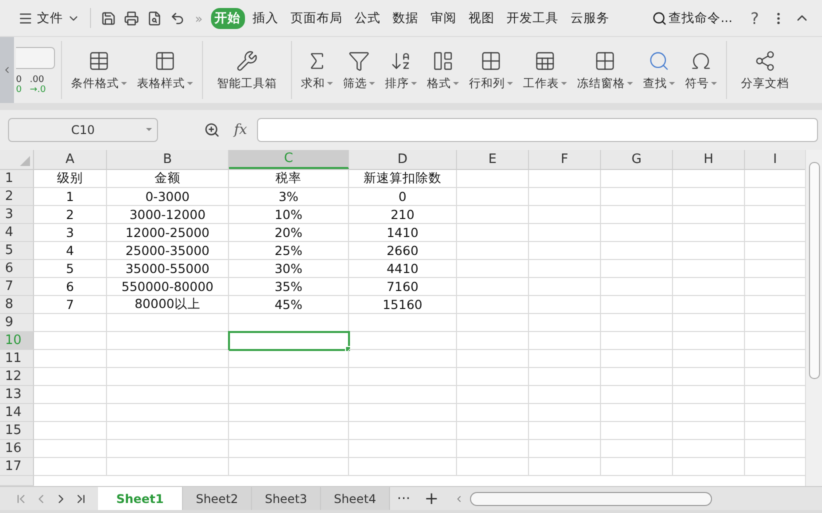 Image resolution: width=822 pixels, height=513 pixels. Describe the element at coordinates (403, 233) in the screenshot. I see `table-cell: 1410` at that location.